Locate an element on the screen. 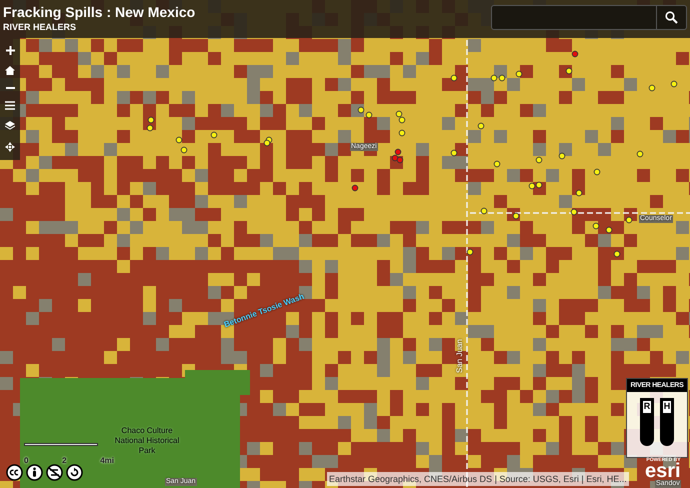 The height and width of the screenshot is (488, 690). scale-label: 2 is located at coordinates (64, 461).